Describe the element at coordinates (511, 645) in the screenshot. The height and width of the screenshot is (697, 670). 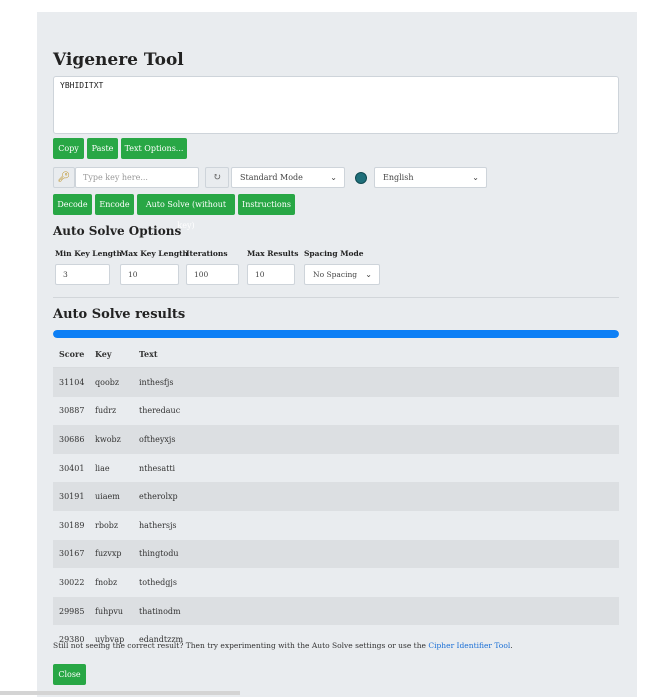
I see `footnote-end: .` at that location.